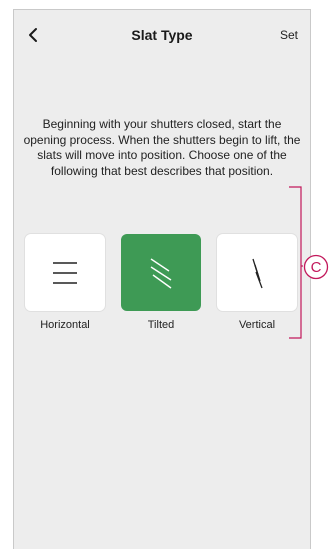 This screenshot has height=549, width=336. Describe the element at coordinates (289, 35) in the screenshot. I see `set-button: Set` at that location.